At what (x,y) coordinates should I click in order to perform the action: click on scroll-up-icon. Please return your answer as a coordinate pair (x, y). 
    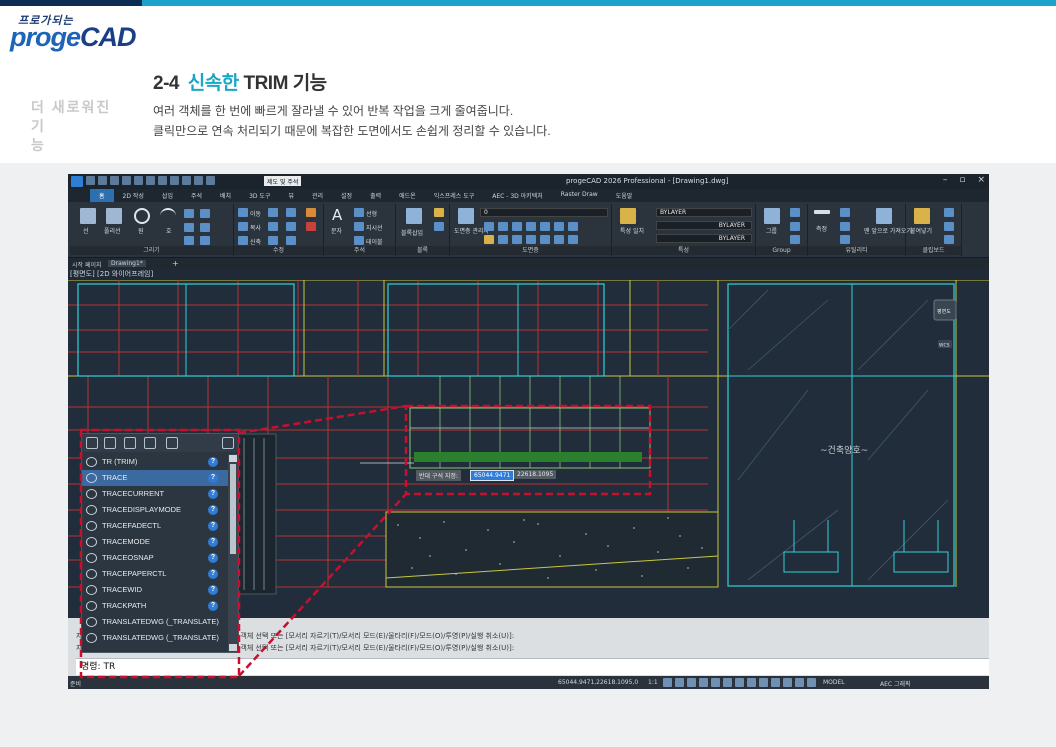
    Looking at the image, I should click on (233, 458).